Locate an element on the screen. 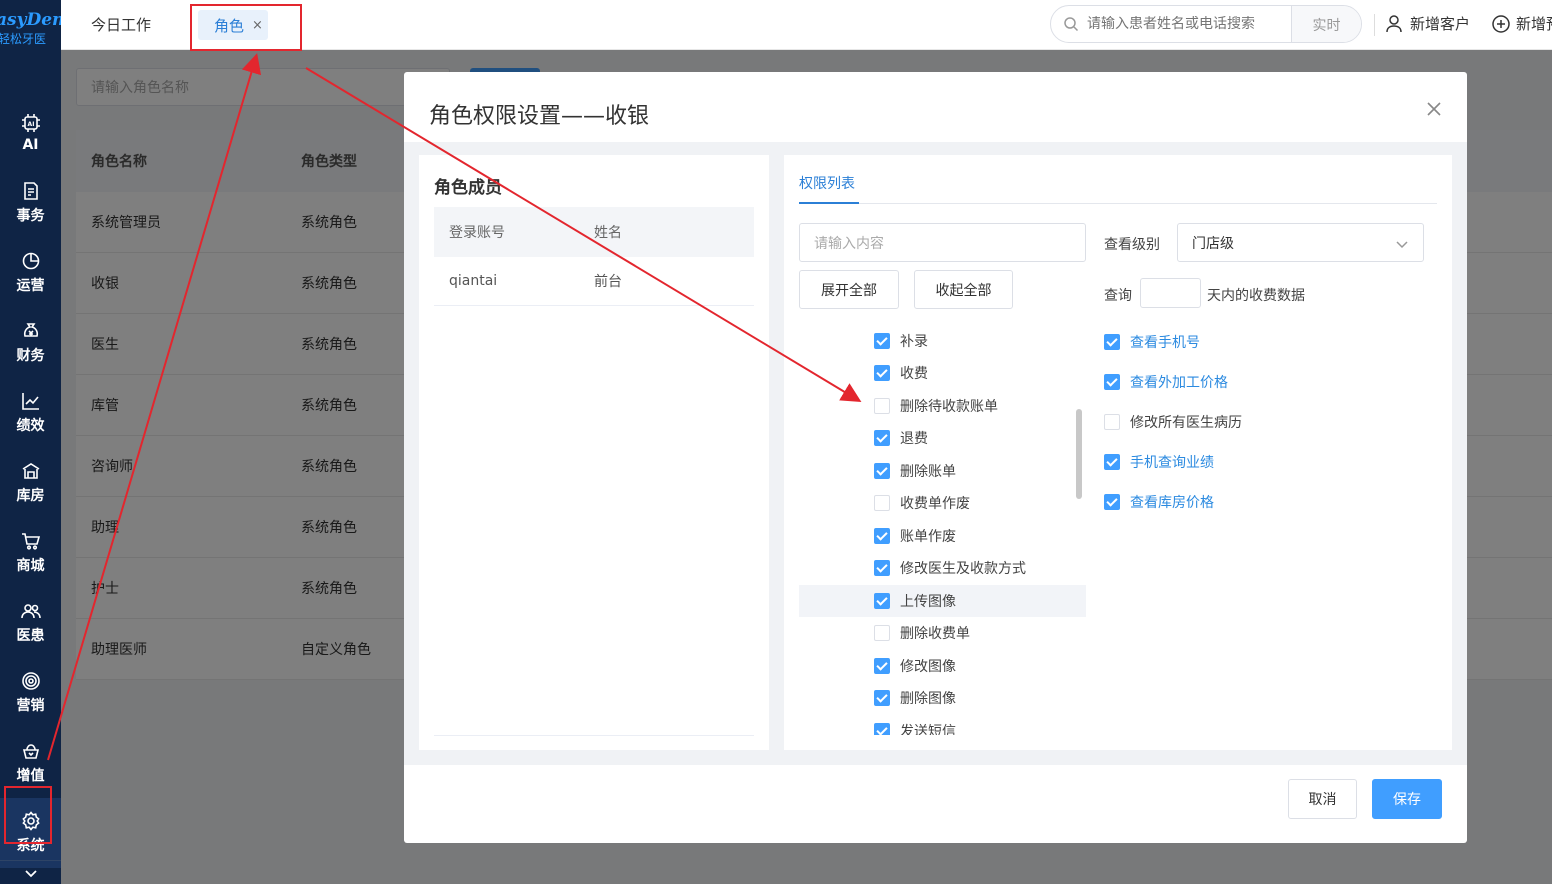 The width and height of the screenshot is (1552, 884). sidebar-item-marketing: 营销 is located at coordinates (30, 693).